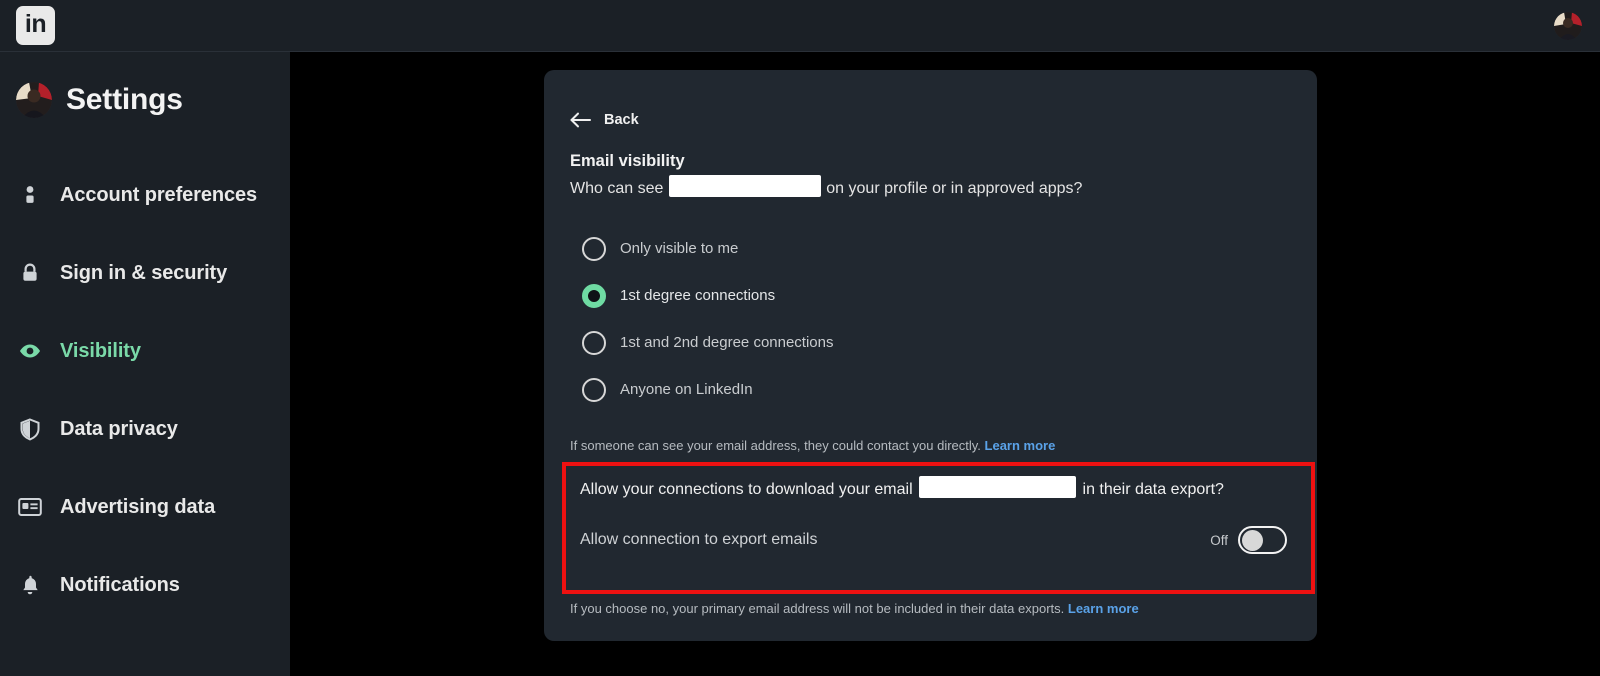 This screenshot has width=1600, height=676. I want to click on back-button: Back, so click(604, 120).